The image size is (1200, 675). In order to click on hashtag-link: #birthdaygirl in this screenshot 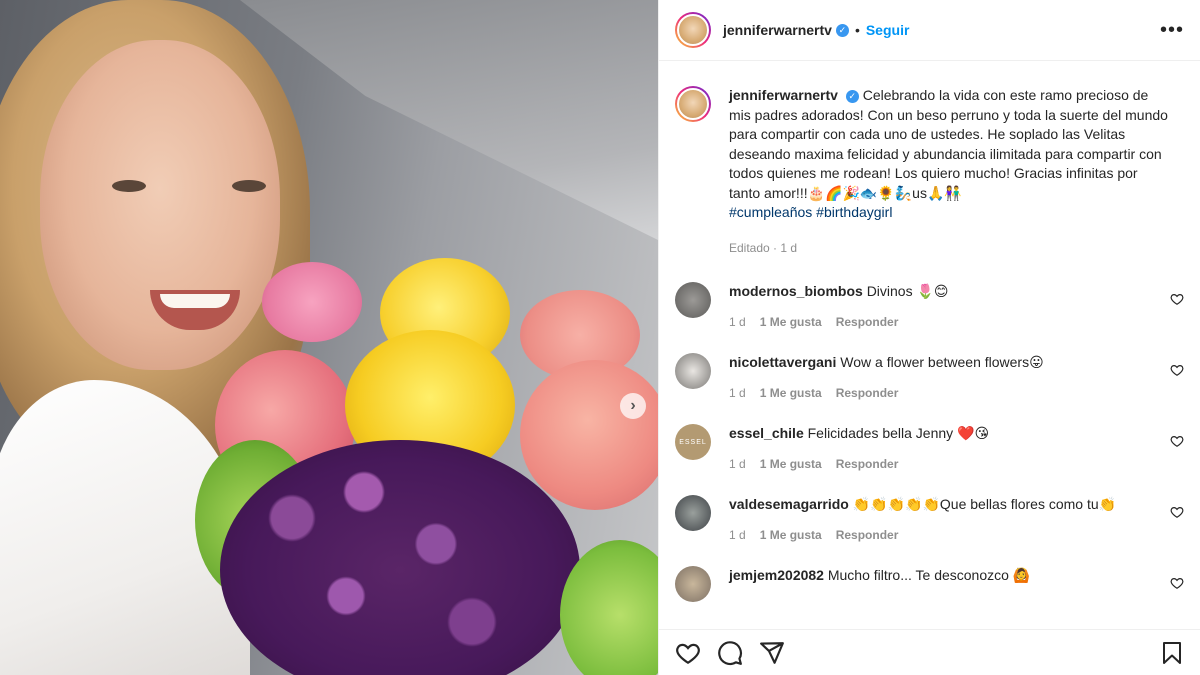, I will do `click(854, 212)`.